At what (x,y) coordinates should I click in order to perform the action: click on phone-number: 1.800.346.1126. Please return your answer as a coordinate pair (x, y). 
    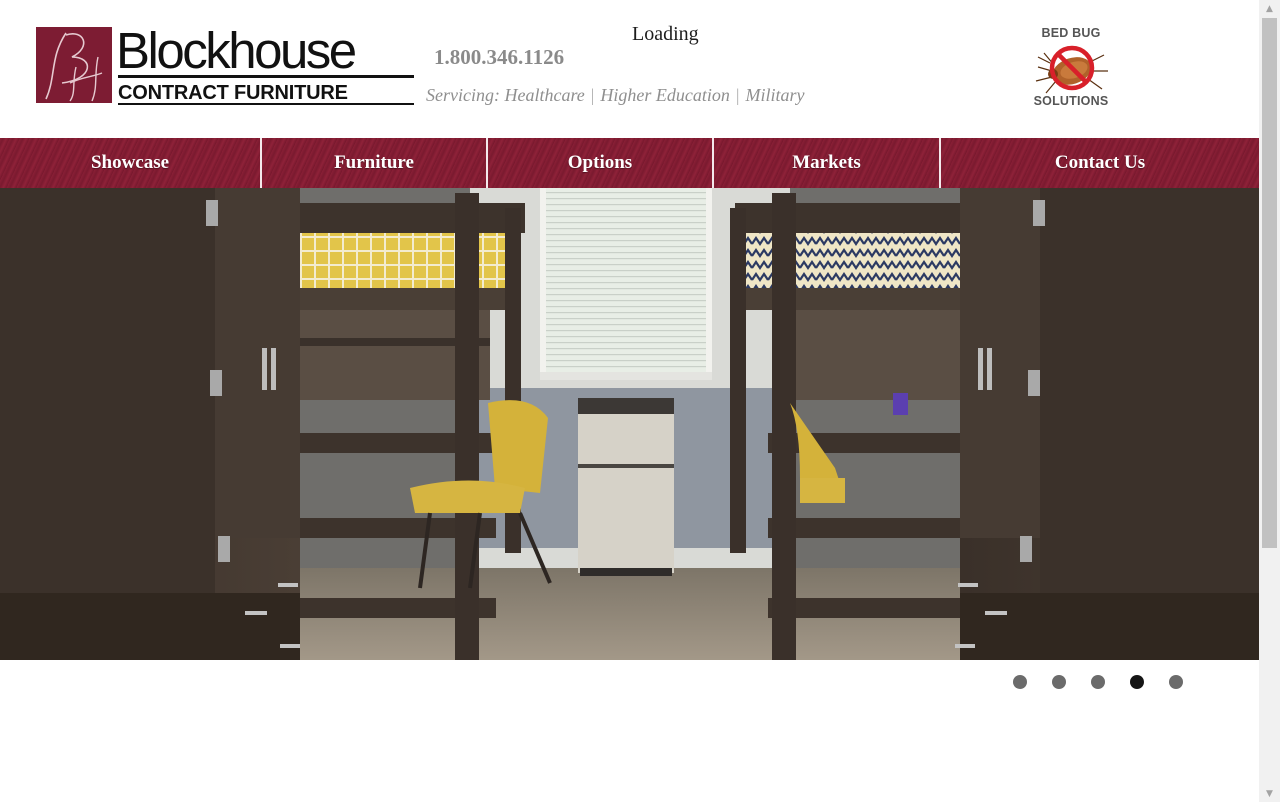
    Looking at the image, I should click on (499, 57).